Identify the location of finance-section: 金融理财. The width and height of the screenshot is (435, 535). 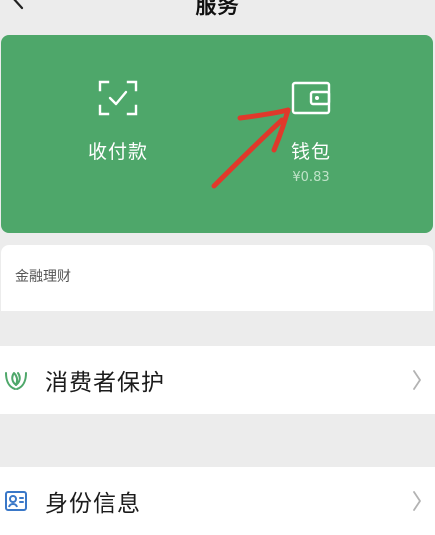
(217, 278).